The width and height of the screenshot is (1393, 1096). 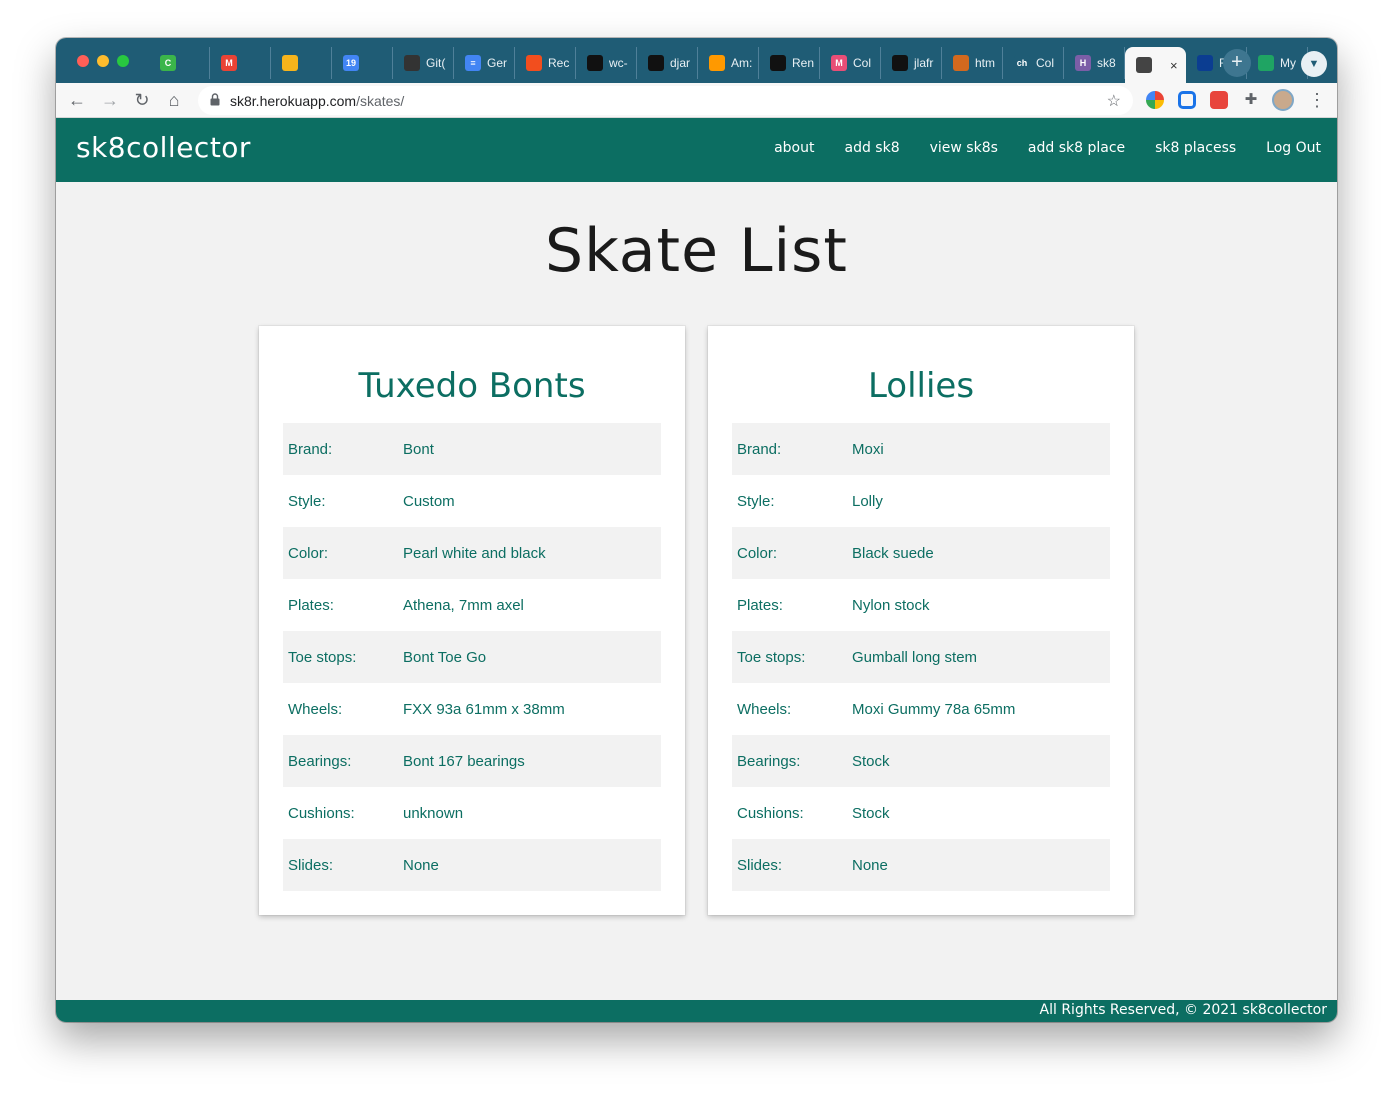 I want to click on spec-row: Slides: None, so click(x=472, y=865).